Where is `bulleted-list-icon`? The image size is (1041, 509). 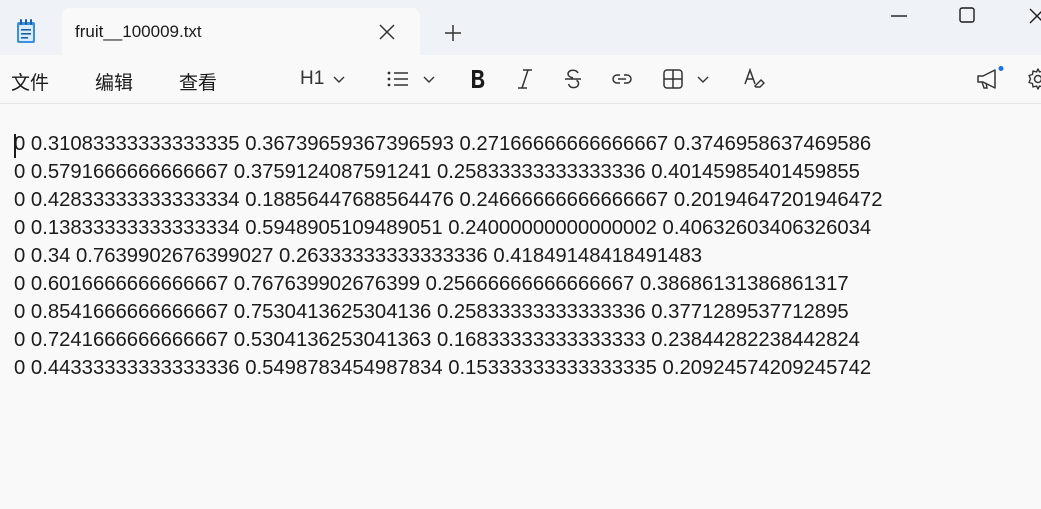
bulleted-list-icon is located at coordinates (397, 79).